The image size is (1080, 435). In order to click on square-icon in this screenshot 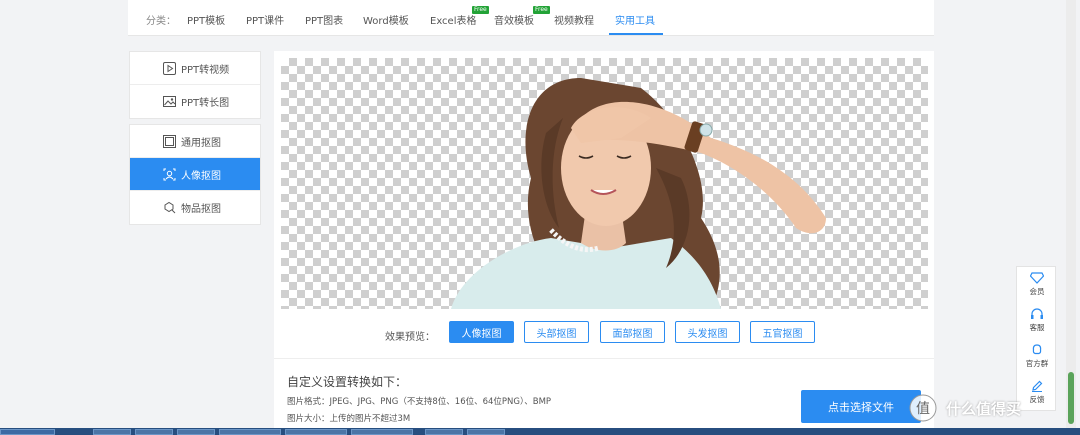, I will do `click(169, 141)`.